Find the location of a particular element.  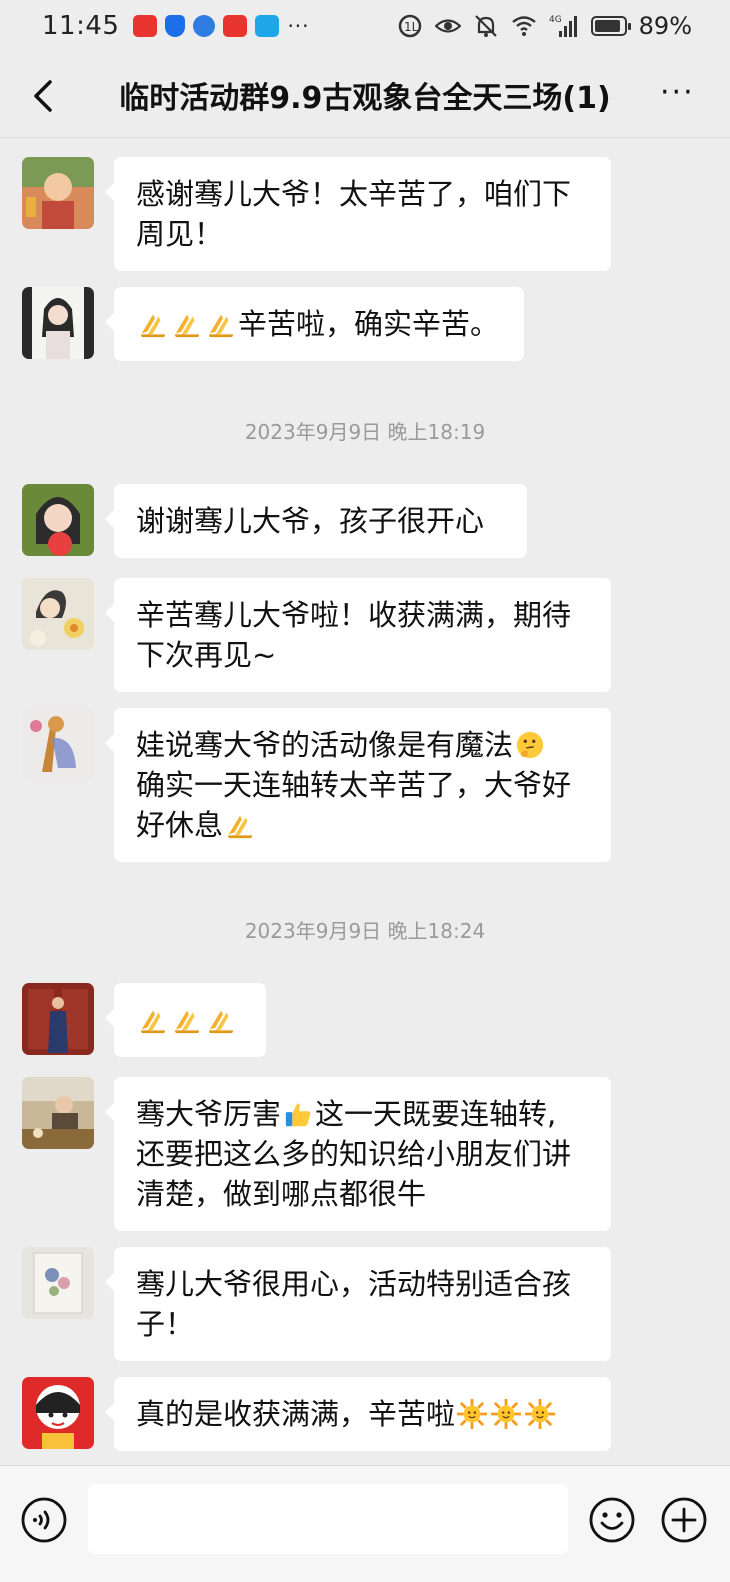

message-bubble: 辛苦骞儿大爷啦！收获满满，期待 下次再见~ is located at coordinates (358, 635).